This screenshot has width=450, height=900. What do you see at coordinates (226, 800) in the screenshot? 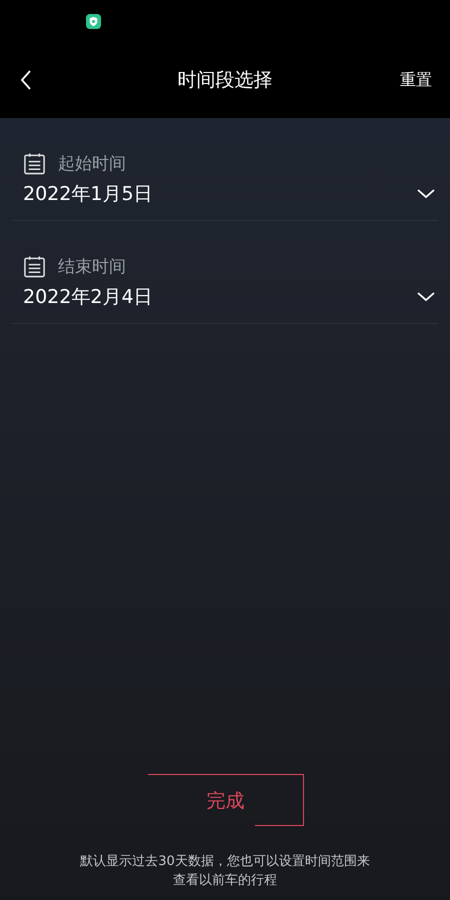
I see `done-button: 完成` at bounding box center [226, 800].